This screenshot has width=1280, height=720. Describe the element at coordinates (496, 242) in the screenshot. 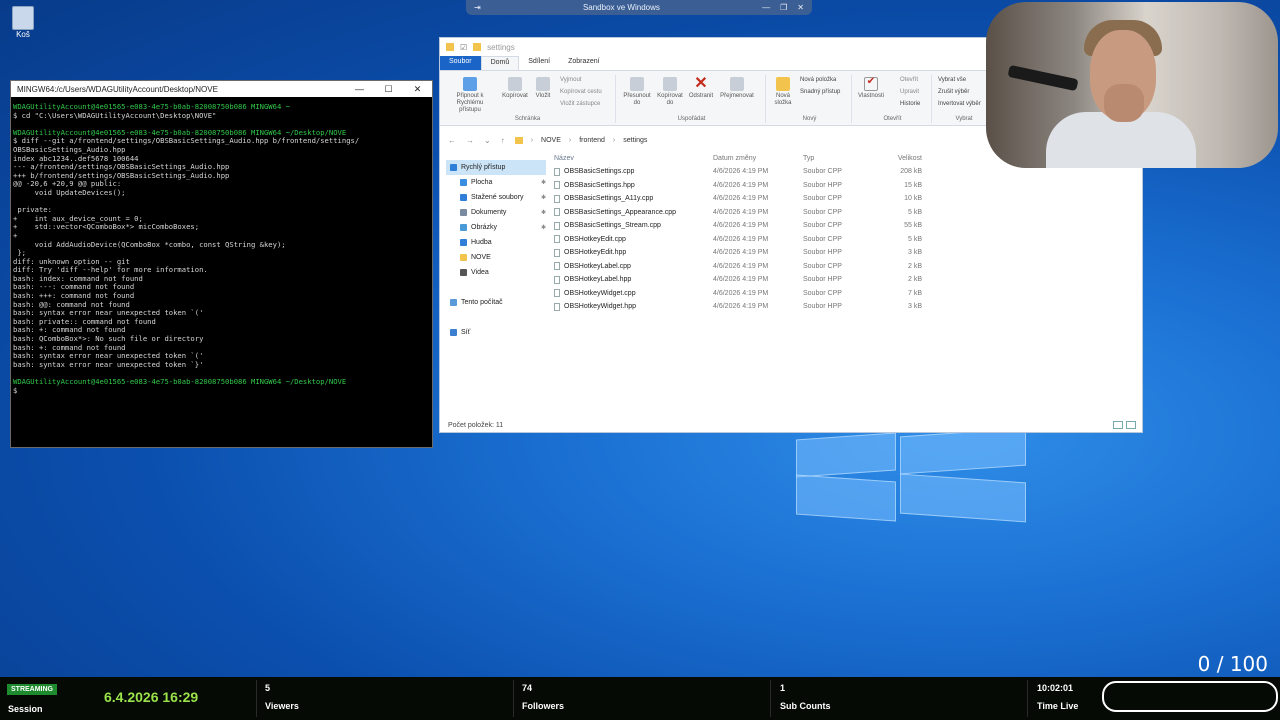

I see `nav-item: Hudba` at that location.